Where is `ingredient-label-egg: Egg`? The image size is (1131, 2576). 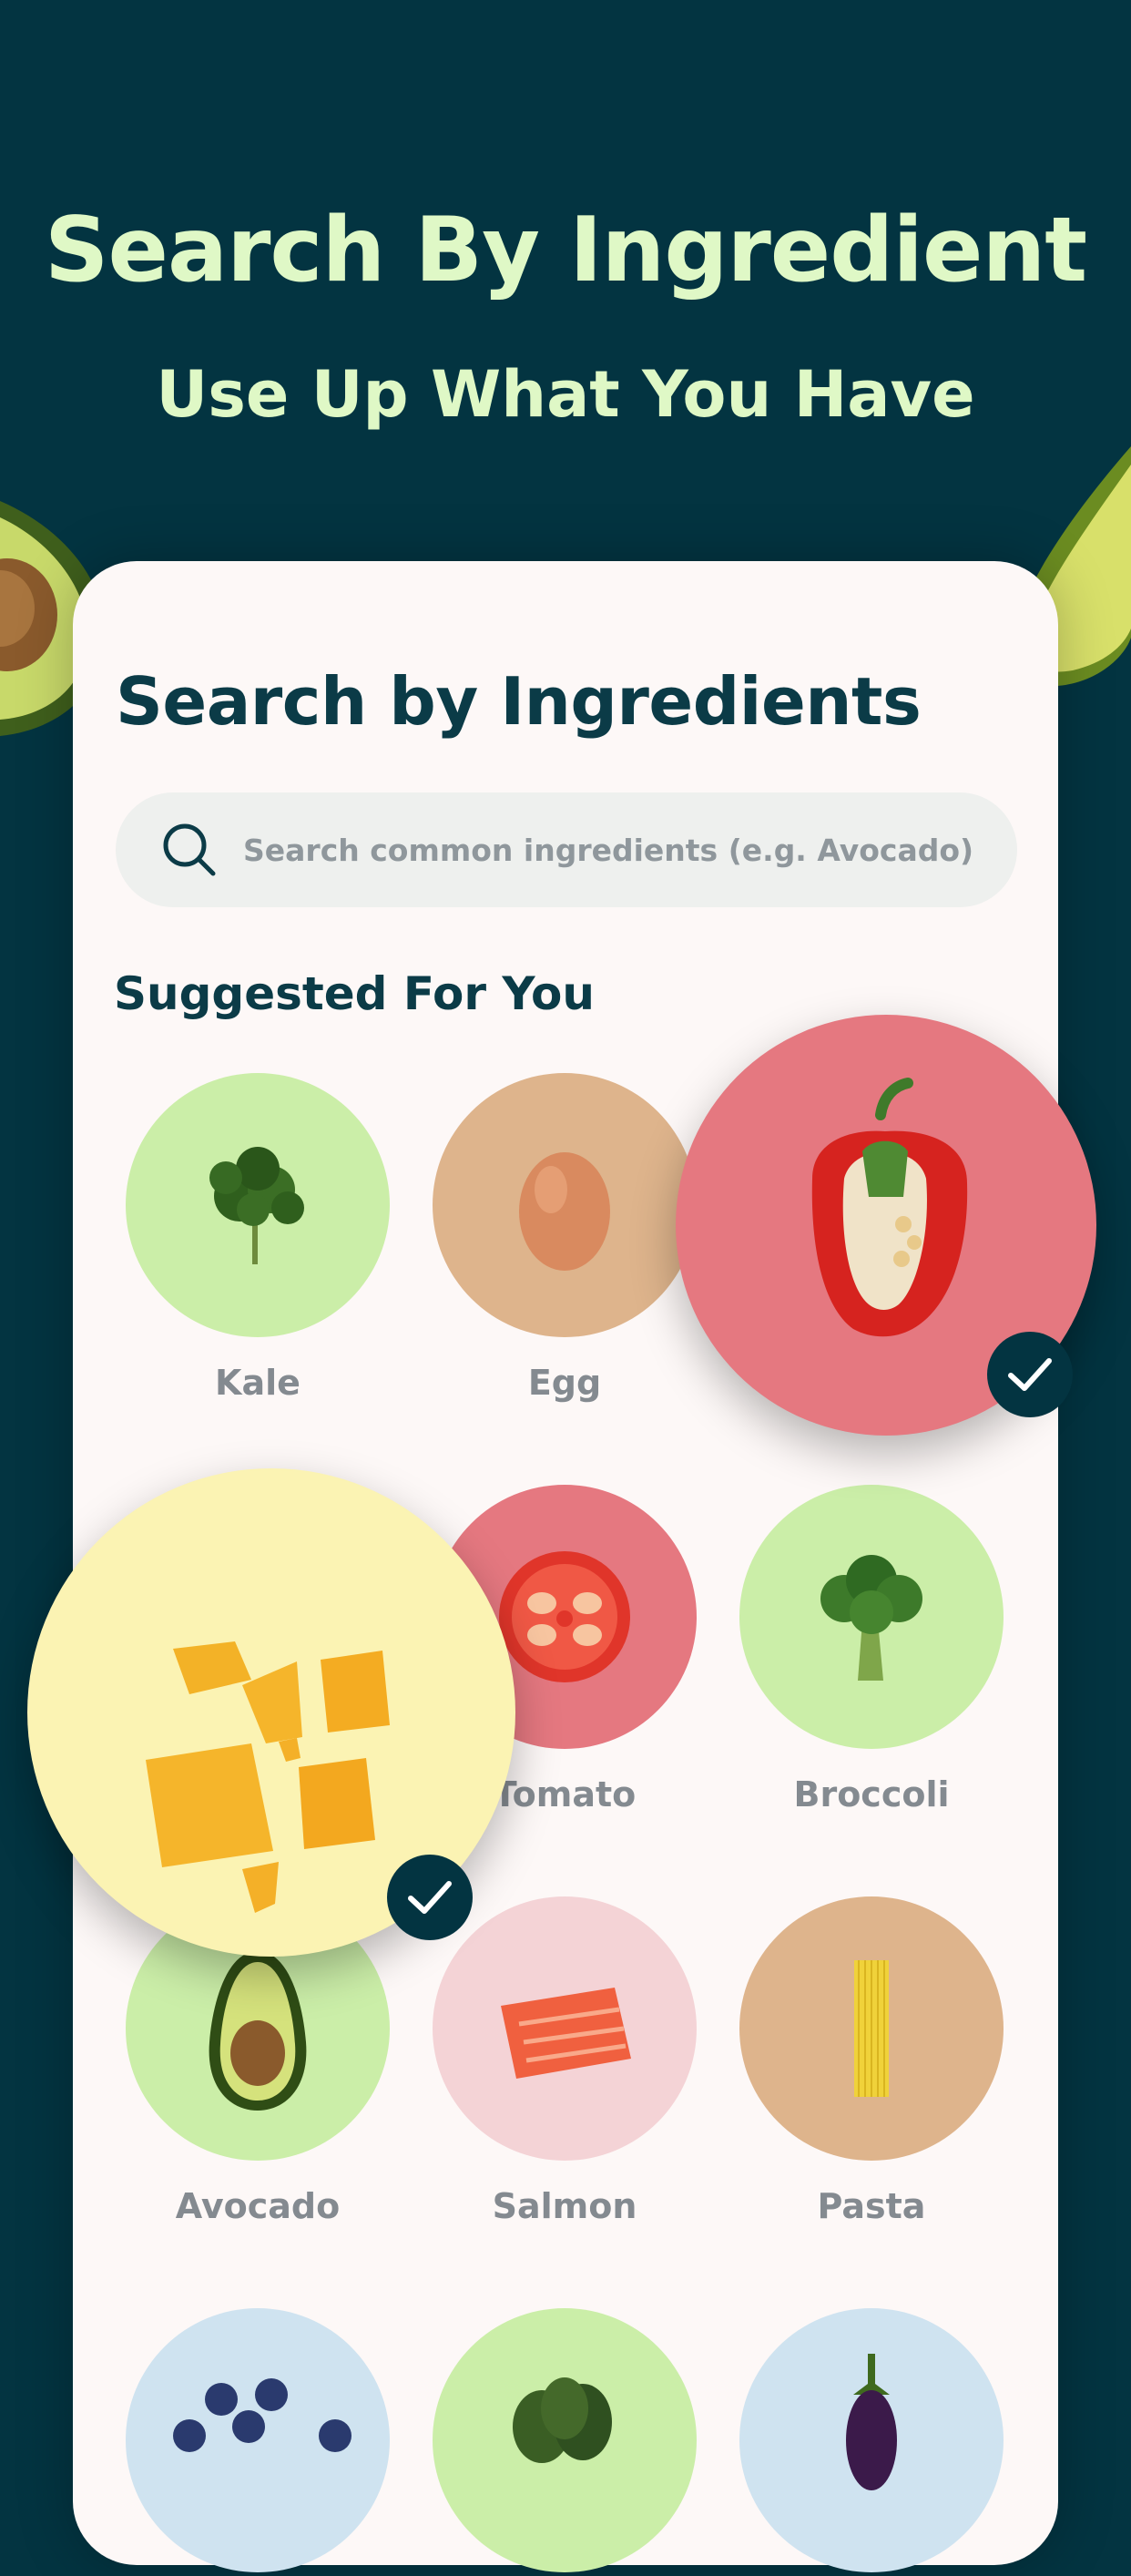
ingredient-label-egg: Egg is located at coordinates (565, 1383).